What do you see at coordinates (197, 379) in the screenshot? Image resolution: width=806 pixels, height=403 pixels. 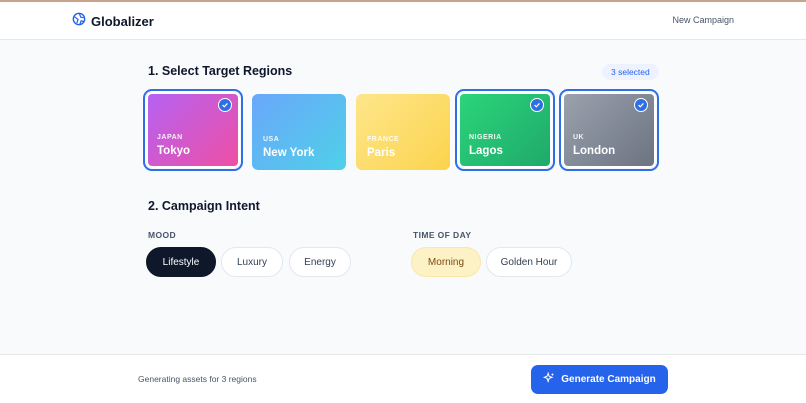 I see `generation-status: Generating assets for 3 regions` at bounding box center [197, 379].